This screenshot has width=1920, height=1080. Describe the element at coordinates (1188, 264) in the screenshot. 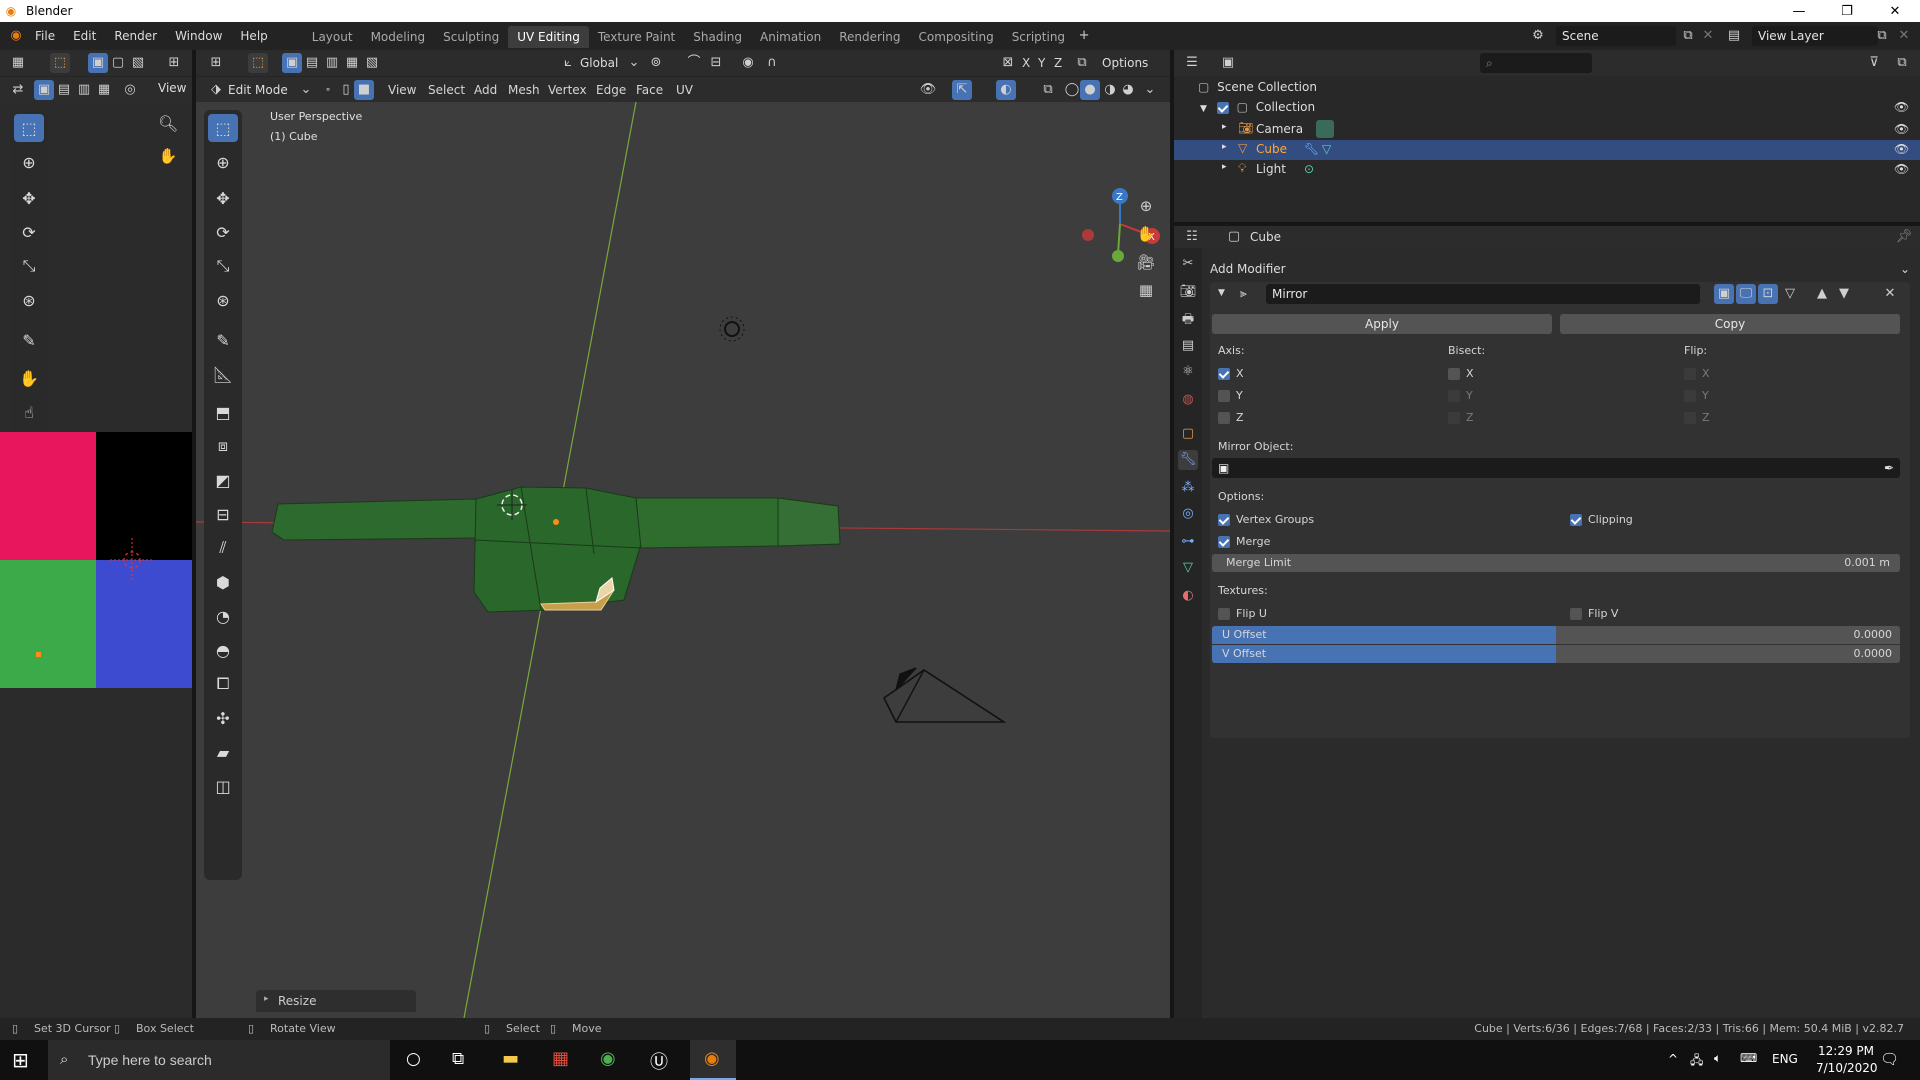

I see `tab-tool-icon: ✂` at that location.